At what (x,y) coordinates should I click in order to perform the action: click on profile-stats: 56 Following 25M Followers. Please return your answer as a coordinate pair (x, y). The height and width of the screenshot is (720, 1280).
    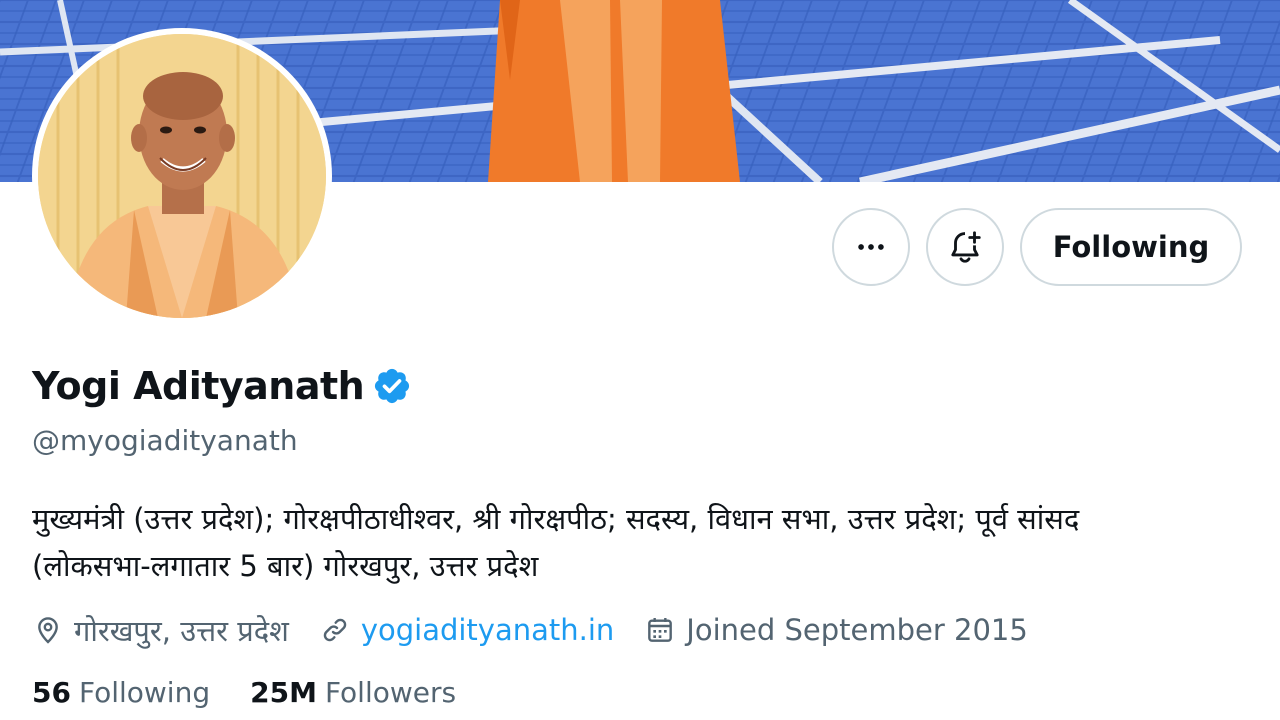
    Looking at the image, I should click on (264, 692).